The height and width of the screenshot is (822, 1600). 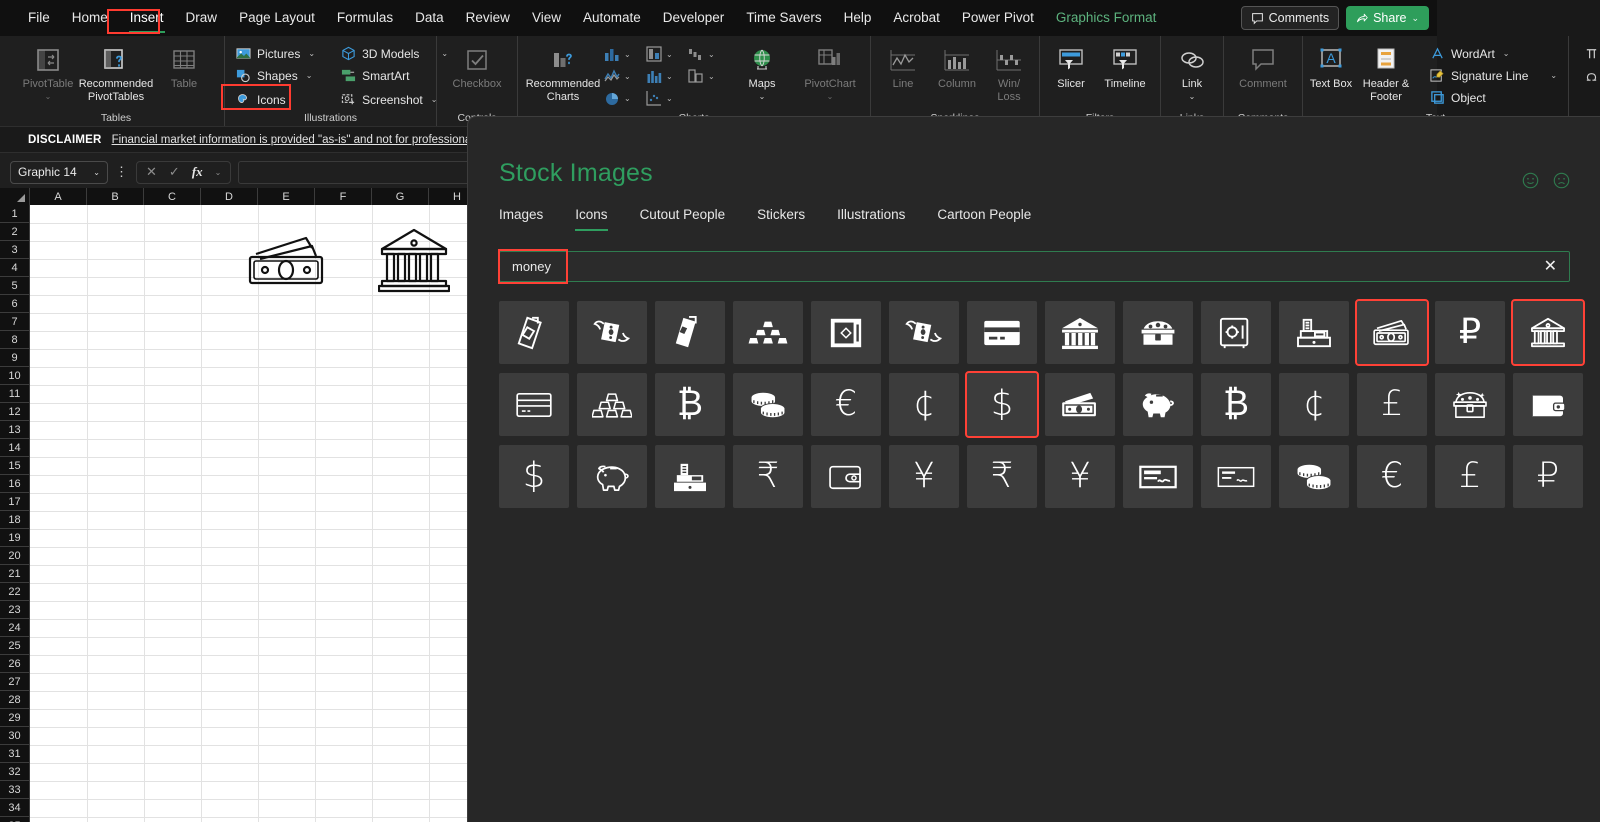 I want to click on row-header-30: 30, so click(x=15, y=736).